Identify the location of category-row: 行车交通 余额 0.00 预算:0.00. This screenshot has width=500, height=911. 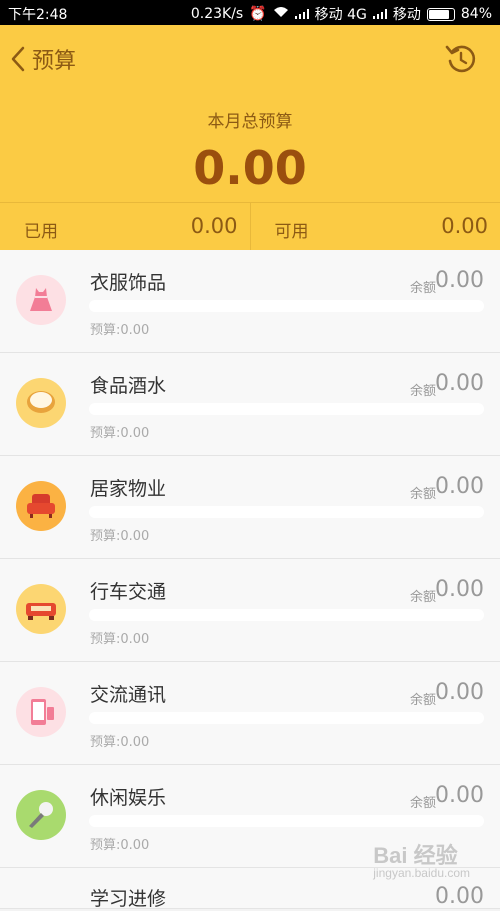
(250, 610).